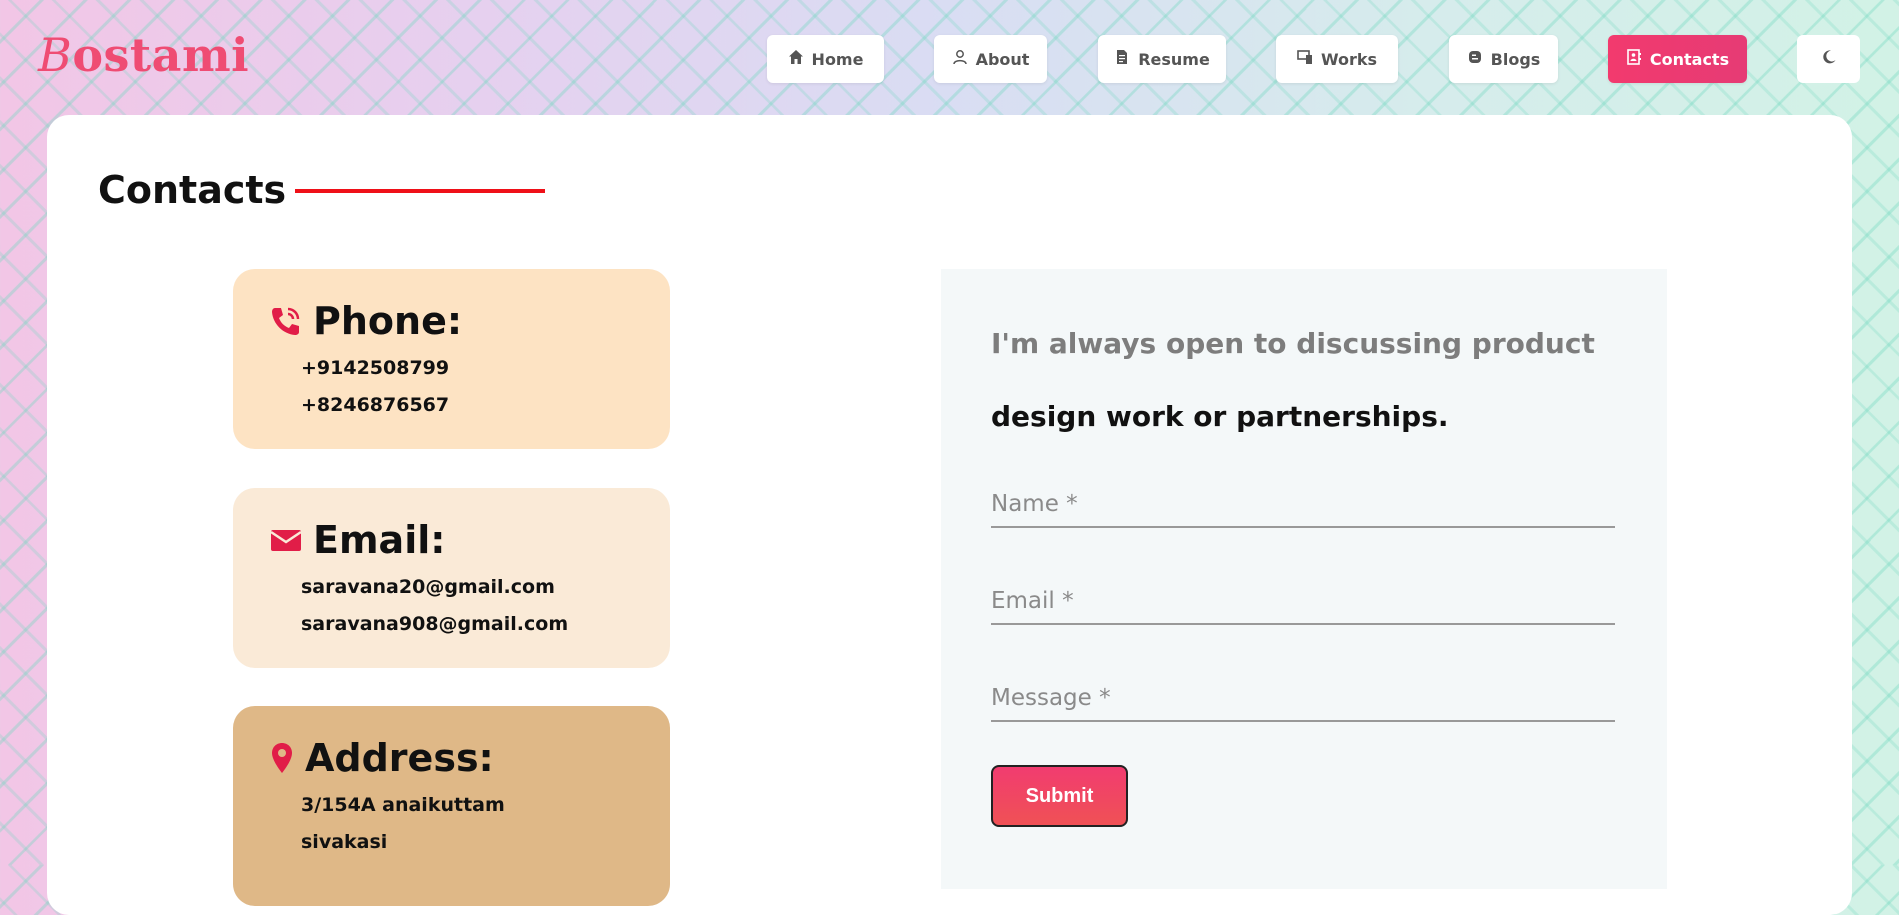 The image size is (1899, 915). Describe the element at coordinates (796, 59) in the screenshot. I see `home-icon` at that location.